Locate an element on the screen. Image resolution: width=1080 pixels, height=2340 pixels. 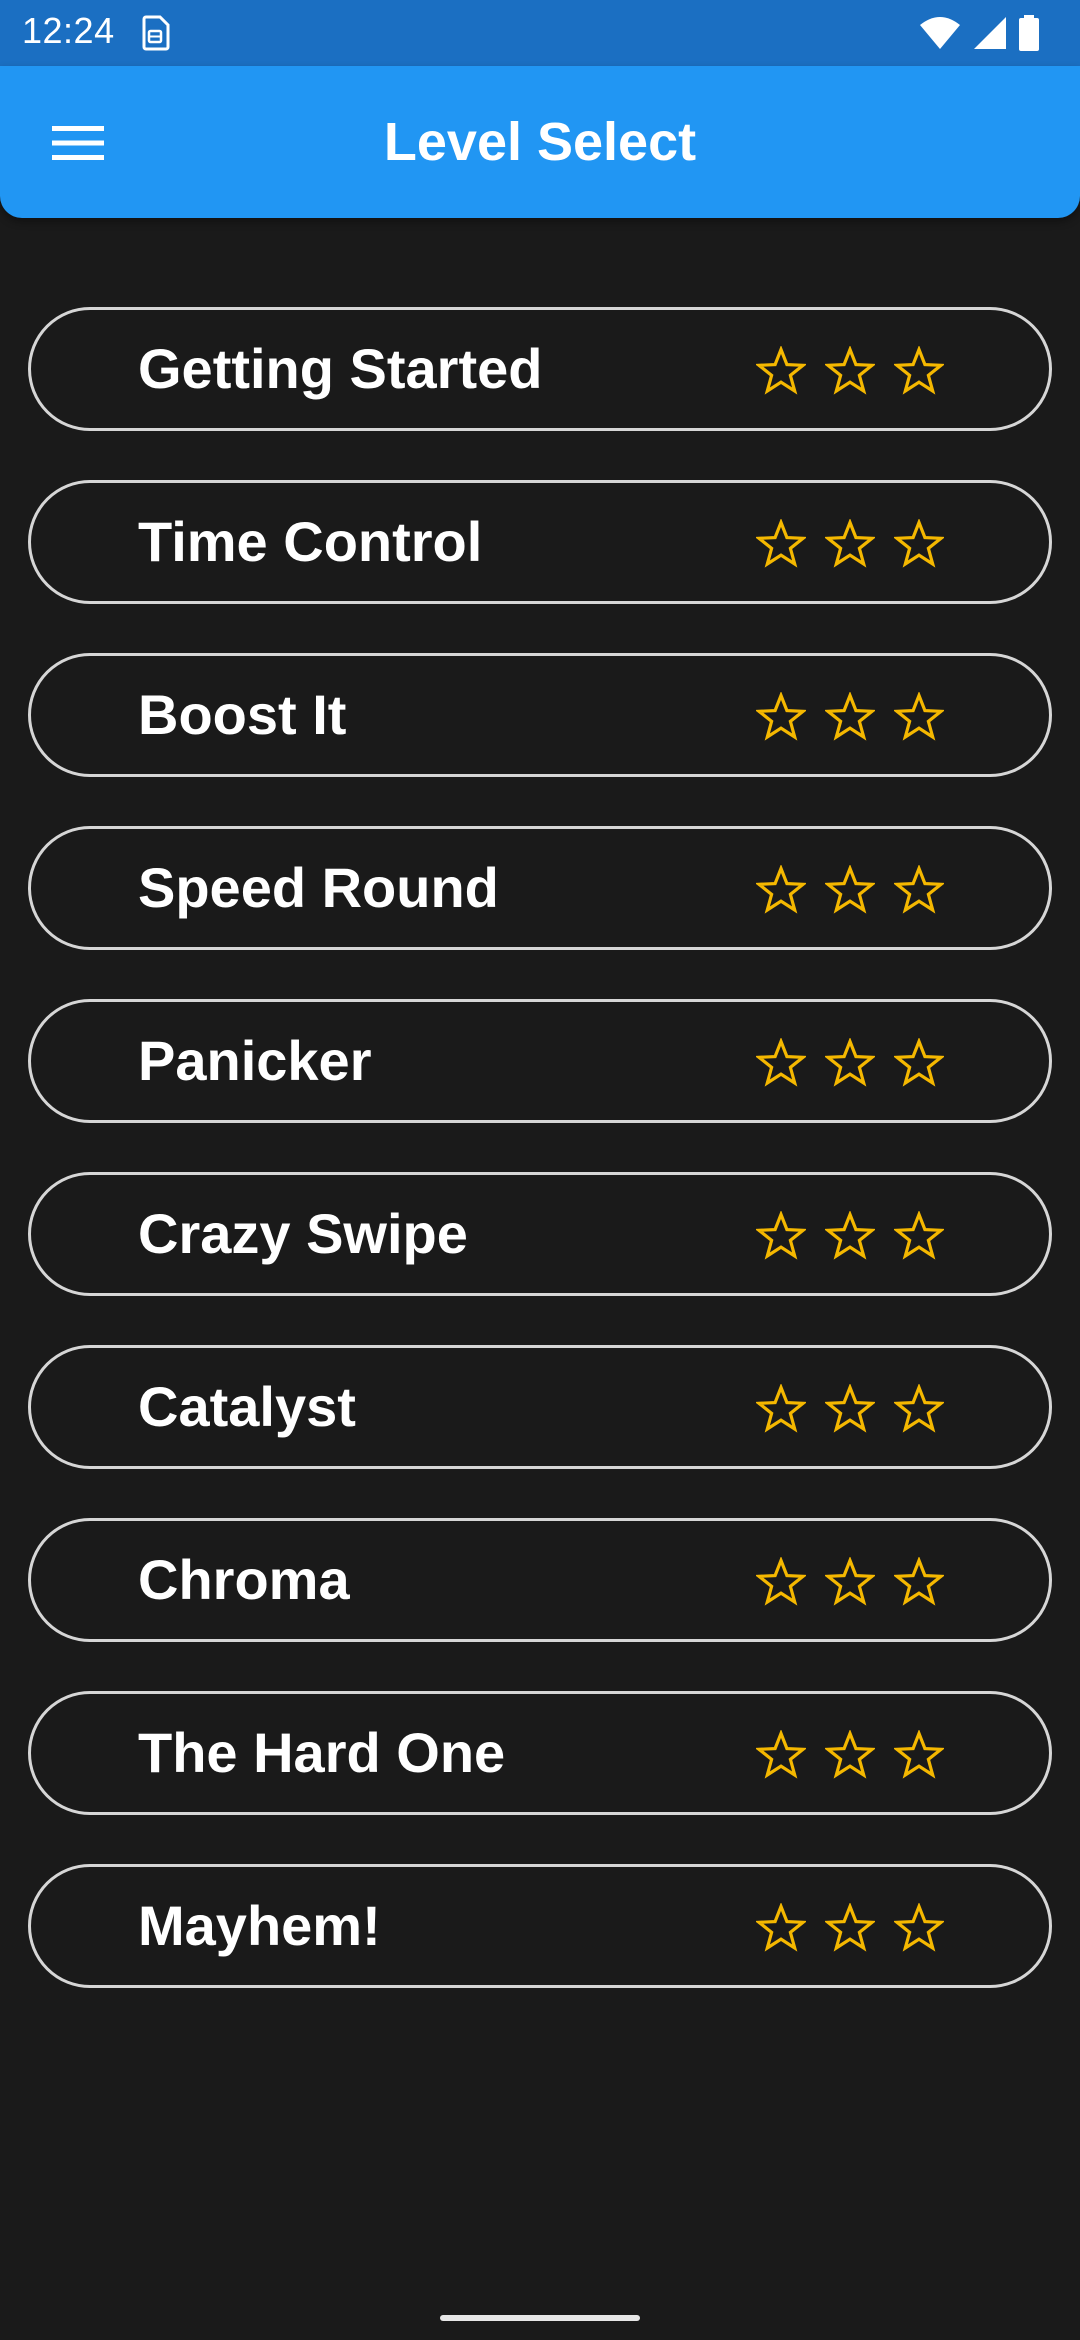
hamburger-menu-icon is located at coordinates (78, 143).